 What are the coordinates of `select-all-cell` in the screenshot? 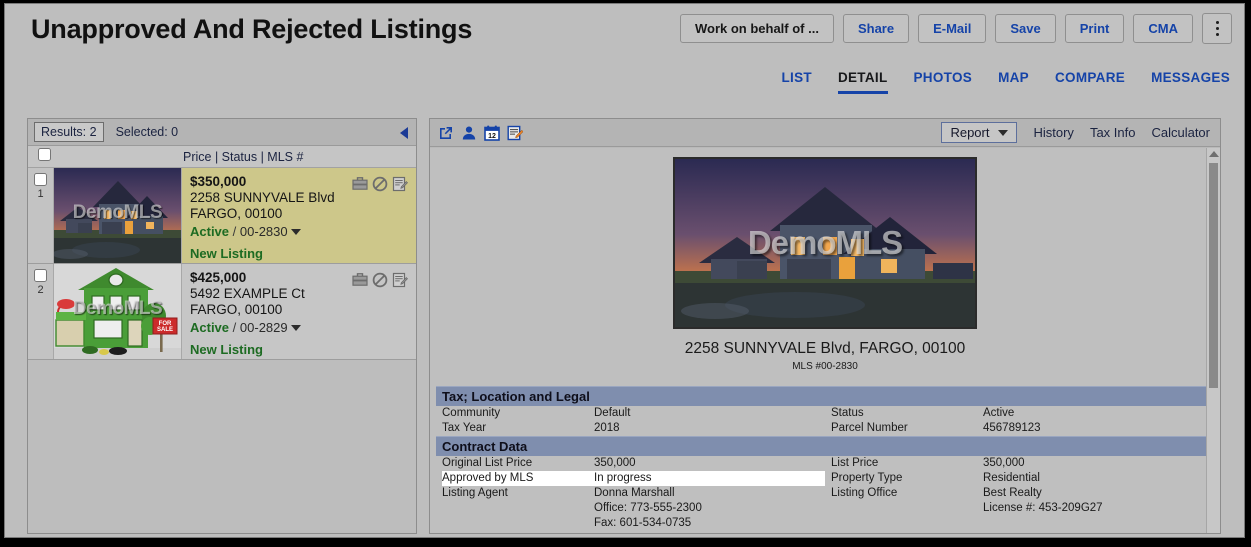 It's located at (105, 156).